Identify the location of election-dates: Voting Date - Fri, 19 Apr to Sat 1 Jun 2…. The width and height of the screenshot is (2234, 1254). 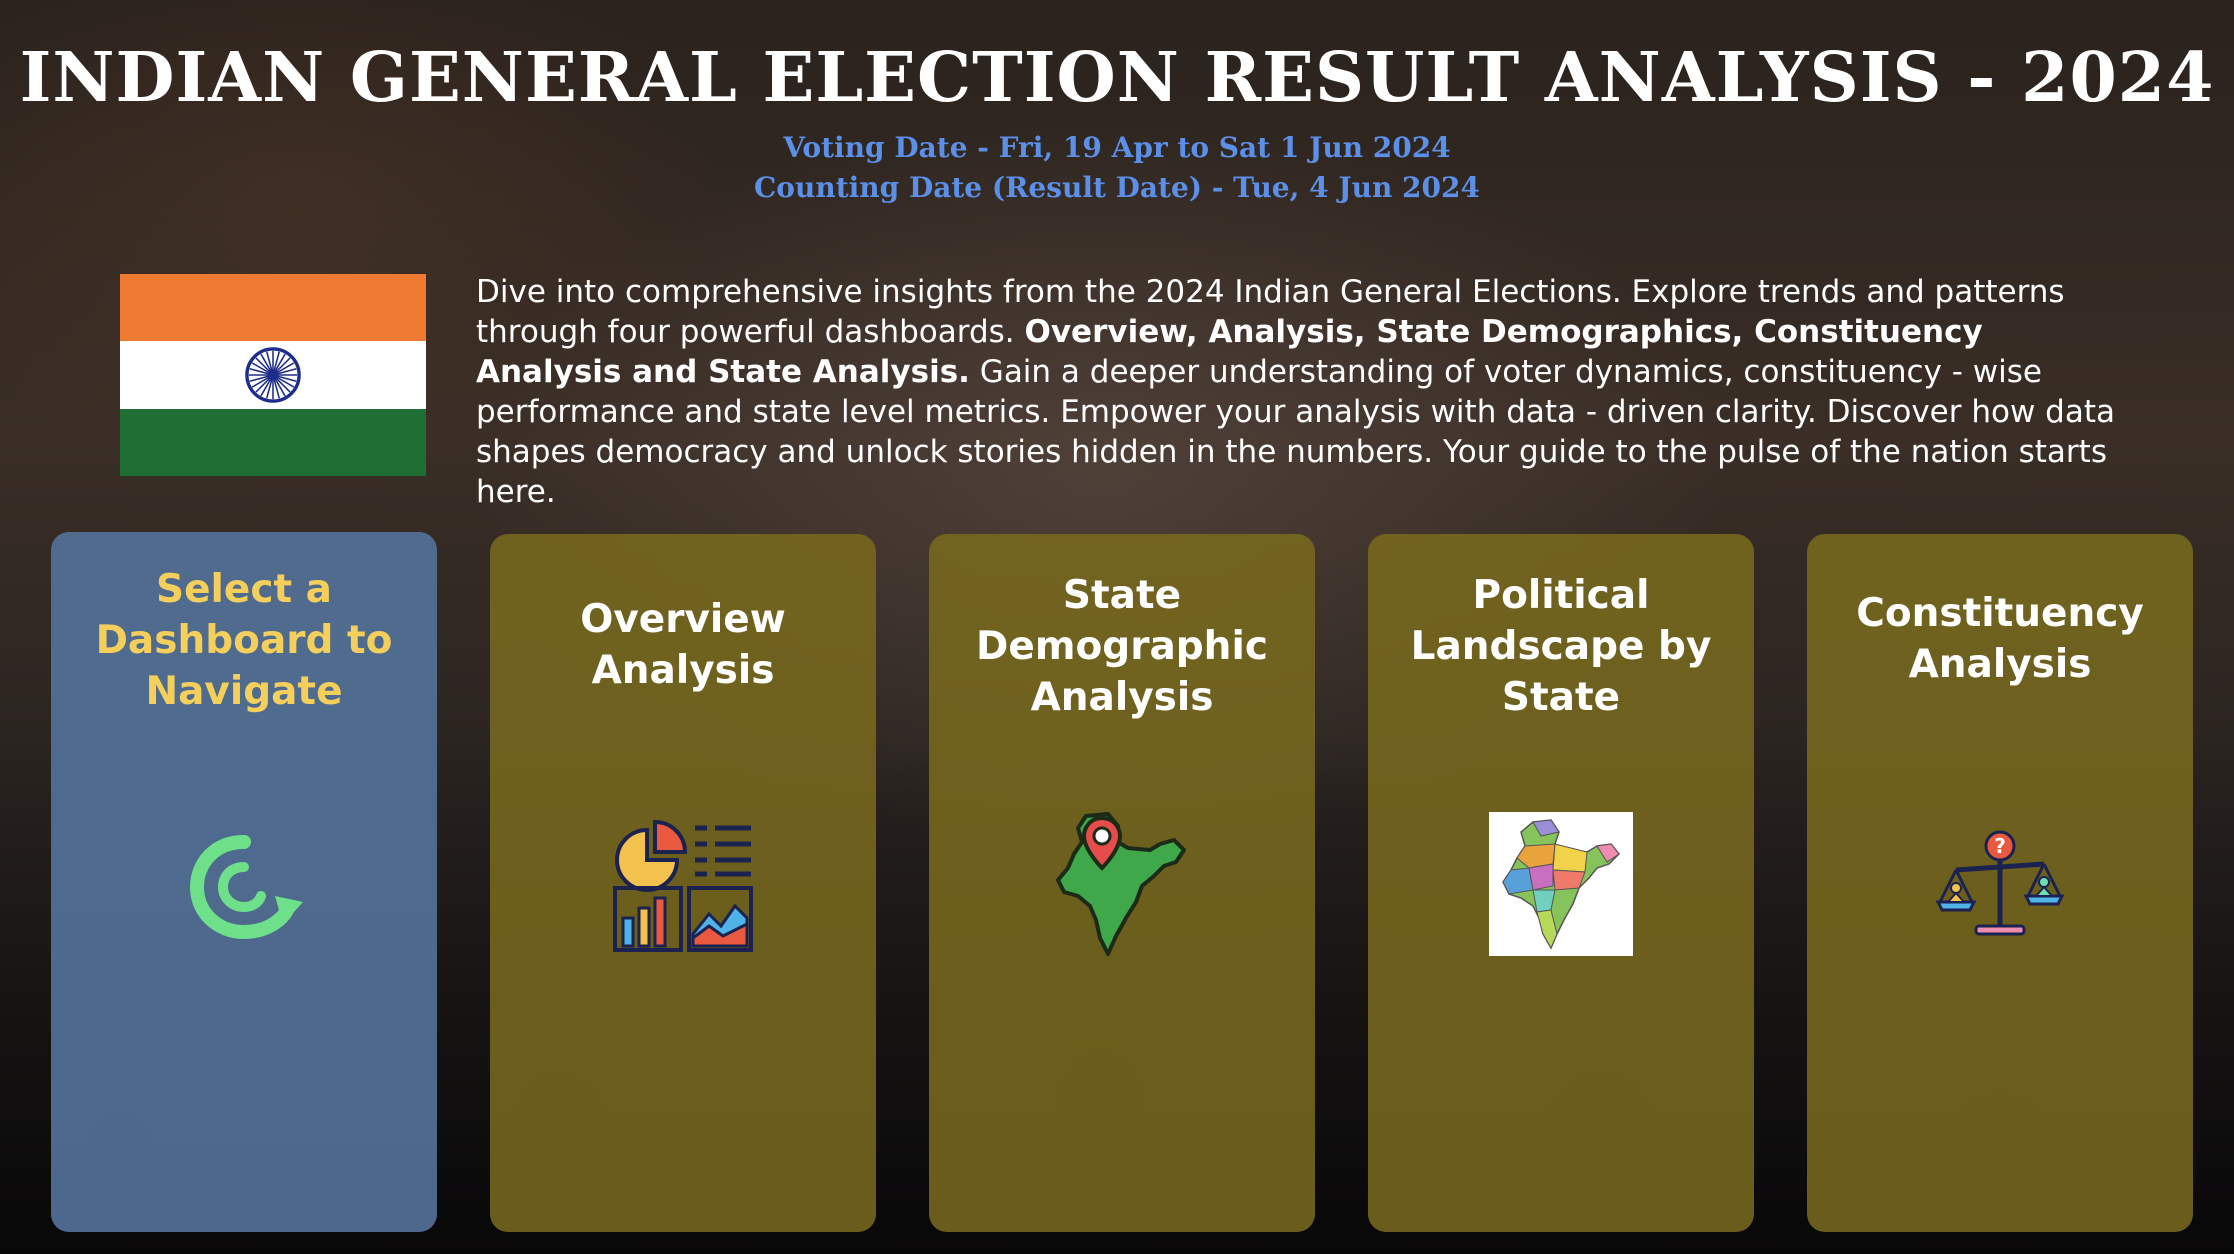
(1117, 168).